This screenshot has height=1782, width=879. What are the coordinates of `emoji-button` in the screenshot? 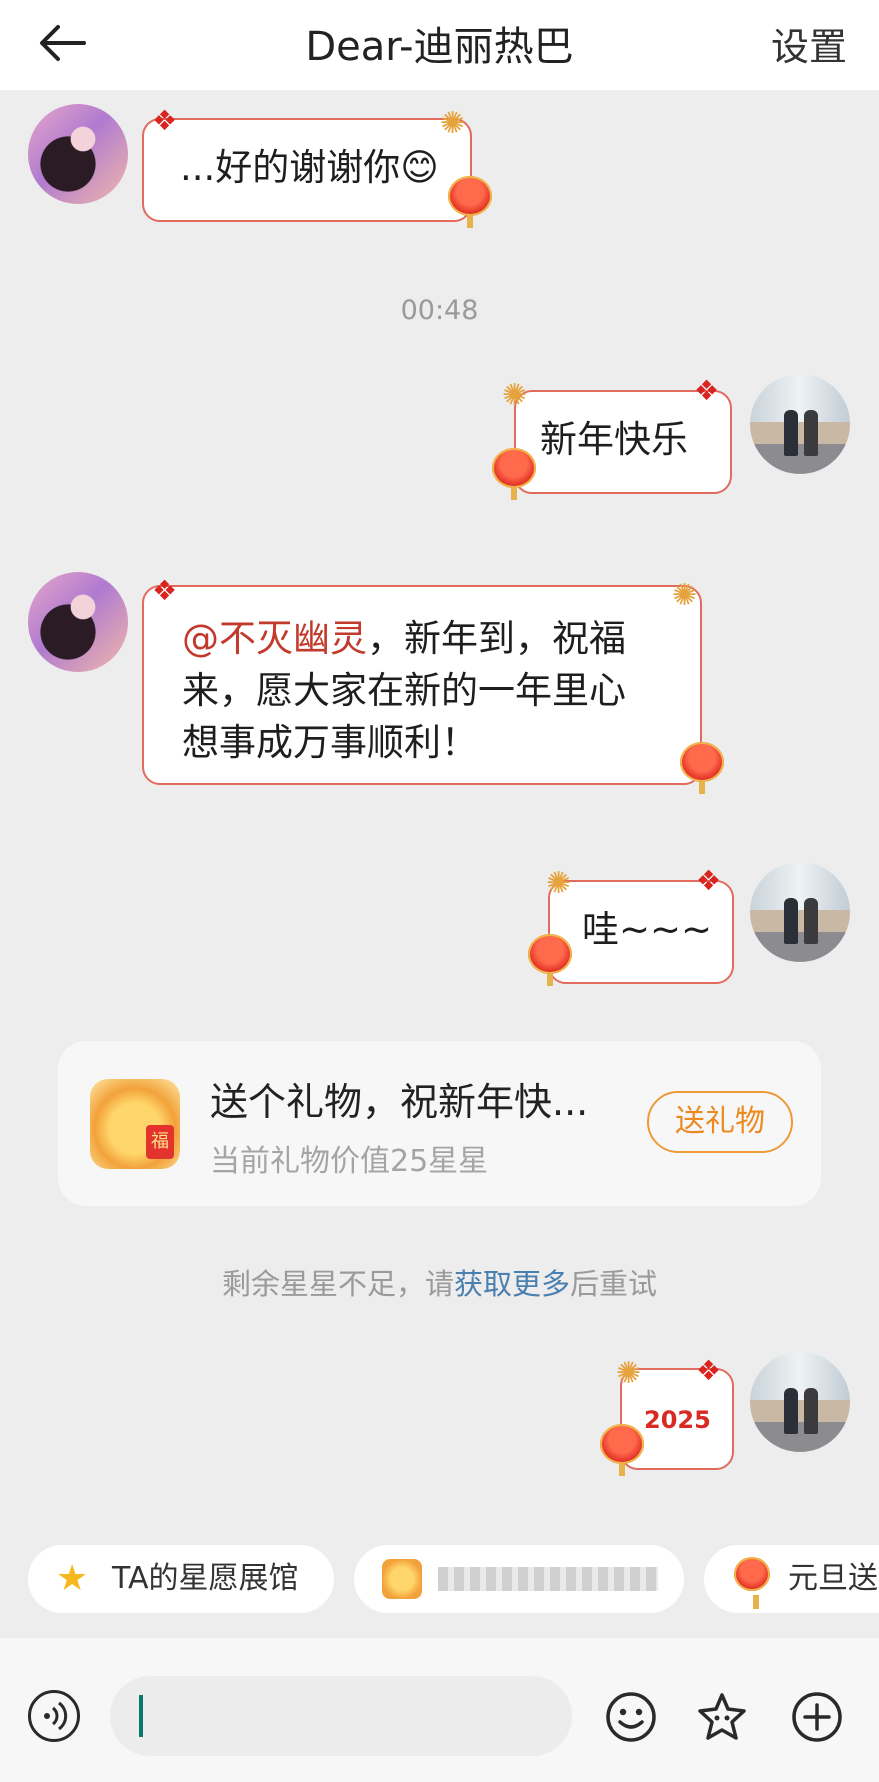 It's located at (631, 1717).